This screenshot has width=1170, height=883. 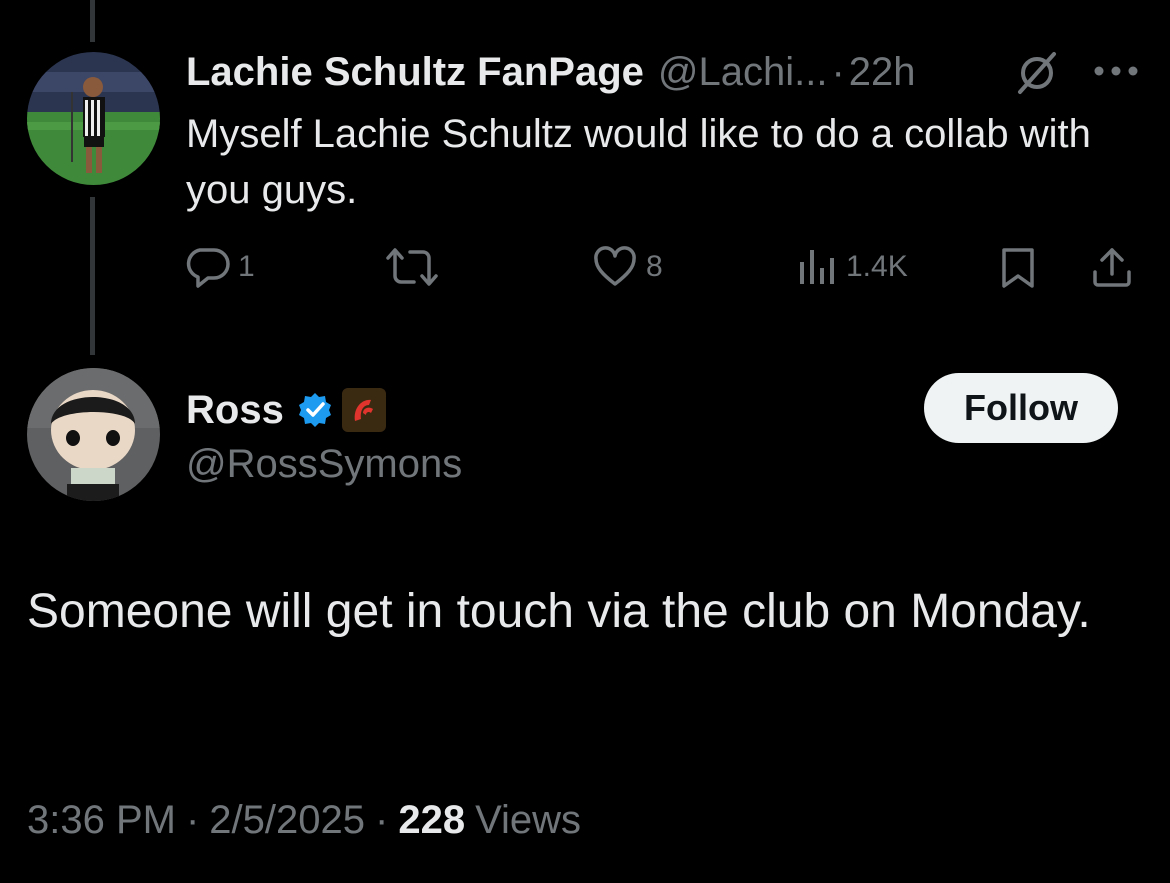 What do you see at coordinates (287, 820) in the screenshot?
I see `tweet-date: 2/5/2025` at bounding box center [287, 820].